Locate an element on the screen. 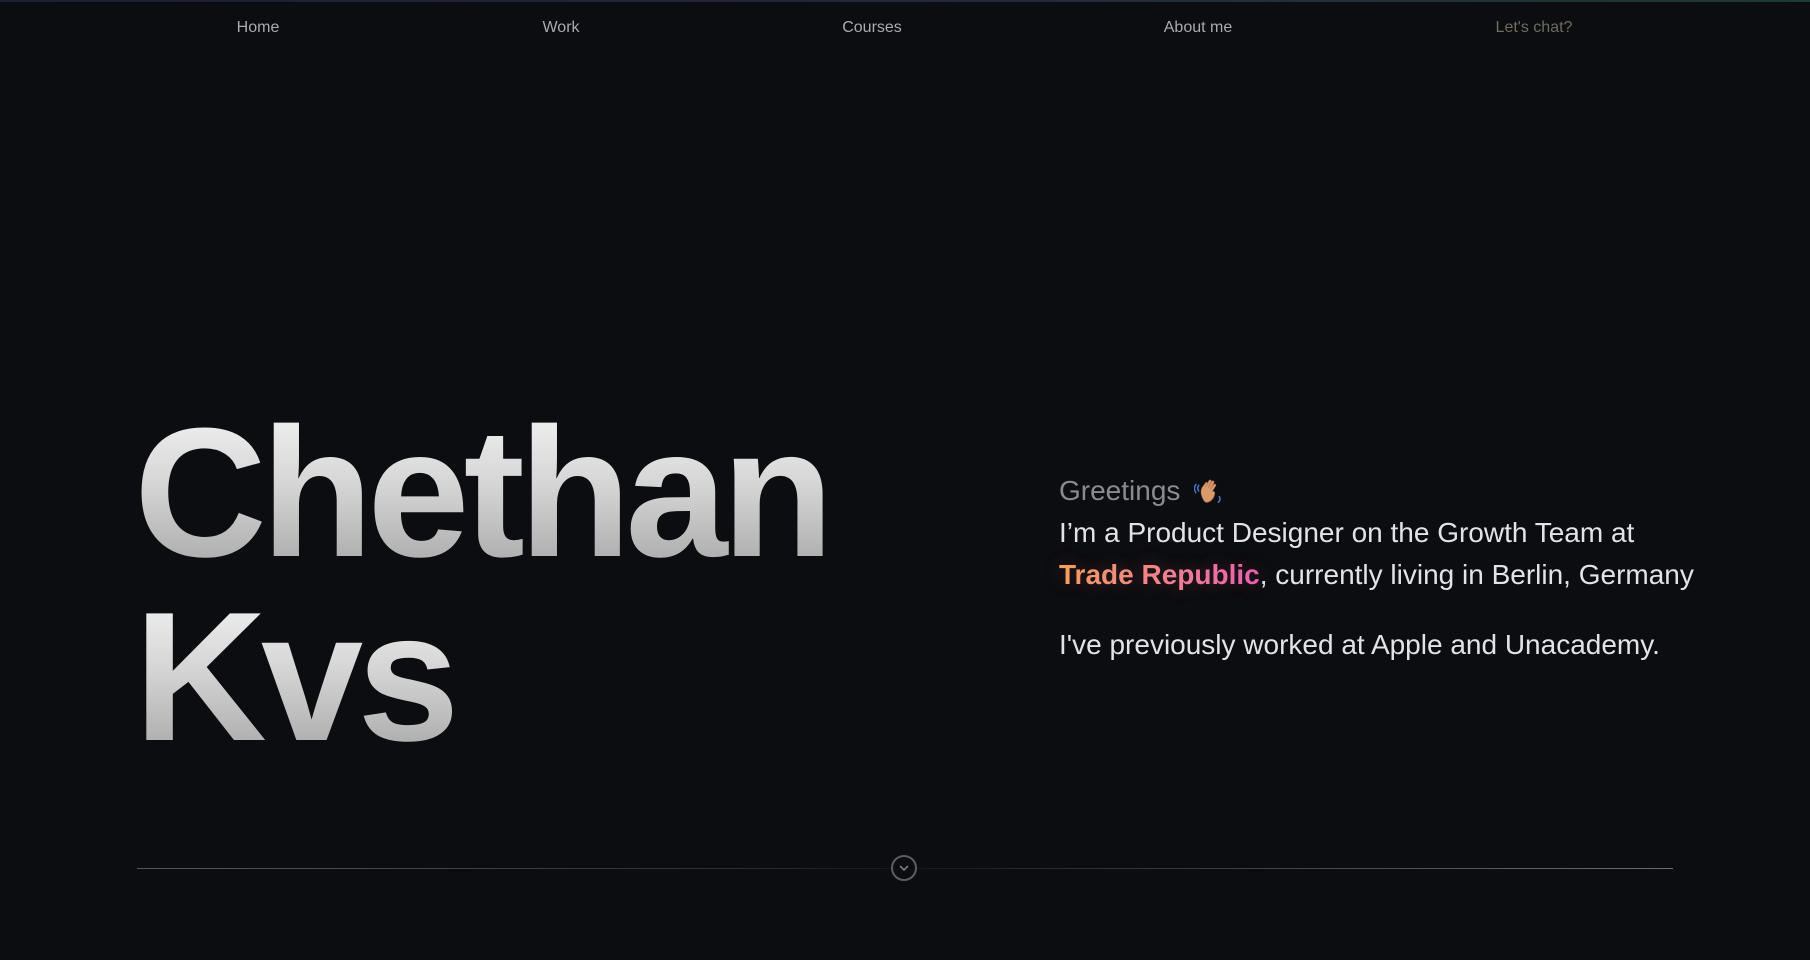  hero-first-name: Chethan is located at coordinates (514, 492).